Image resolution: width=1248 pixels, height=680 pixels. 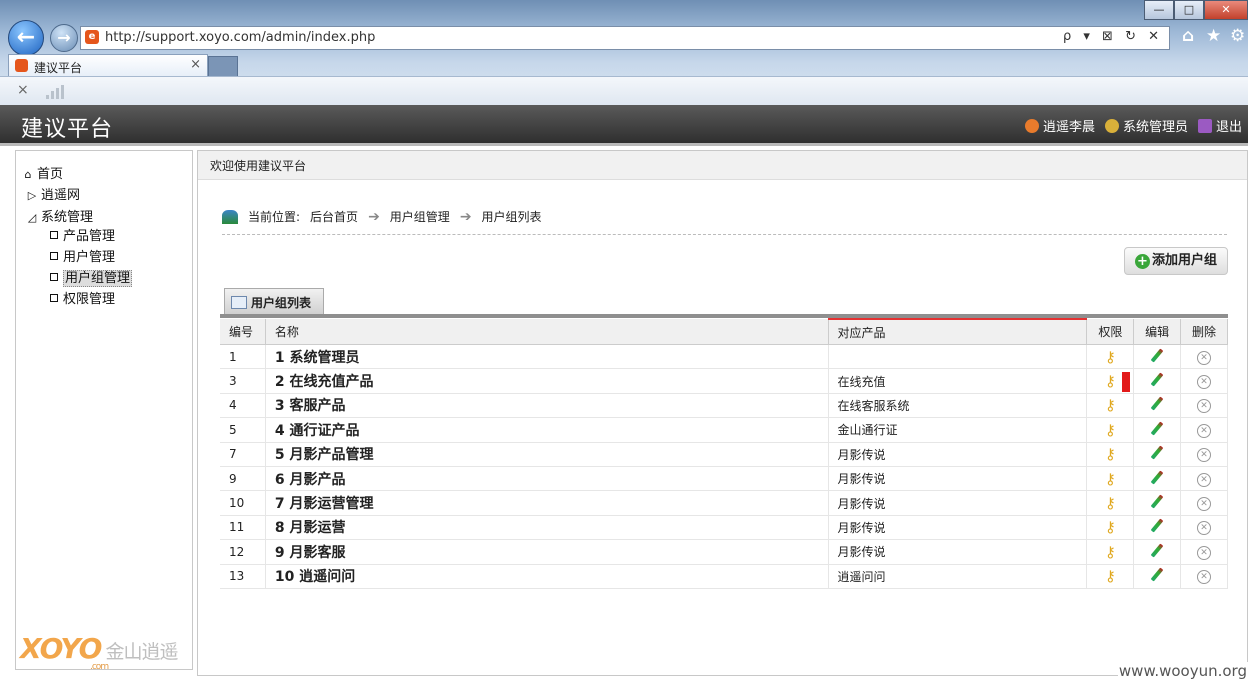 What do you see at coordinates (1226, 10) in the screenshot?
I see `close-window-button: ✕` at bounding box center [1226, 10].